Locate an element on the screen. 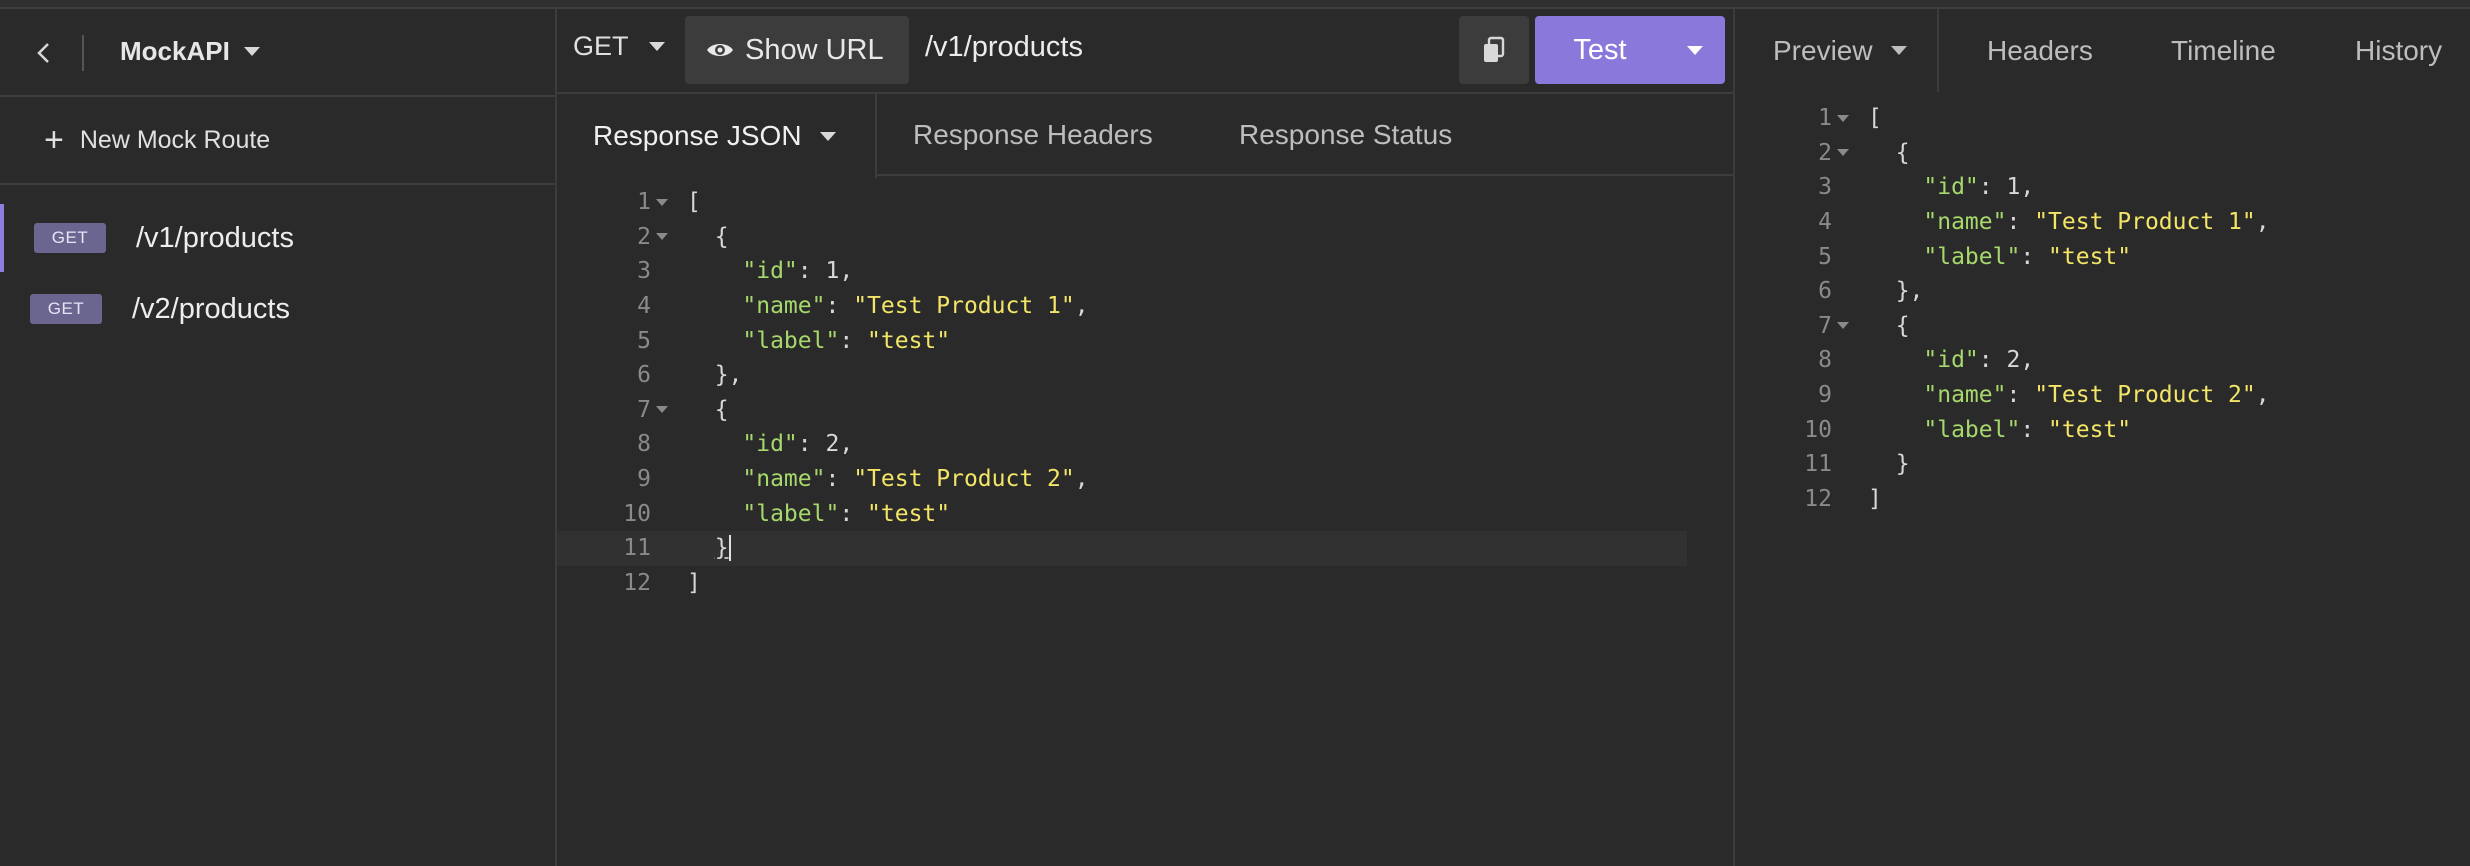 The width and height of the screenshot is (2470, 866). sidebar-header: MockAPI is located at coordinates (277, 53).